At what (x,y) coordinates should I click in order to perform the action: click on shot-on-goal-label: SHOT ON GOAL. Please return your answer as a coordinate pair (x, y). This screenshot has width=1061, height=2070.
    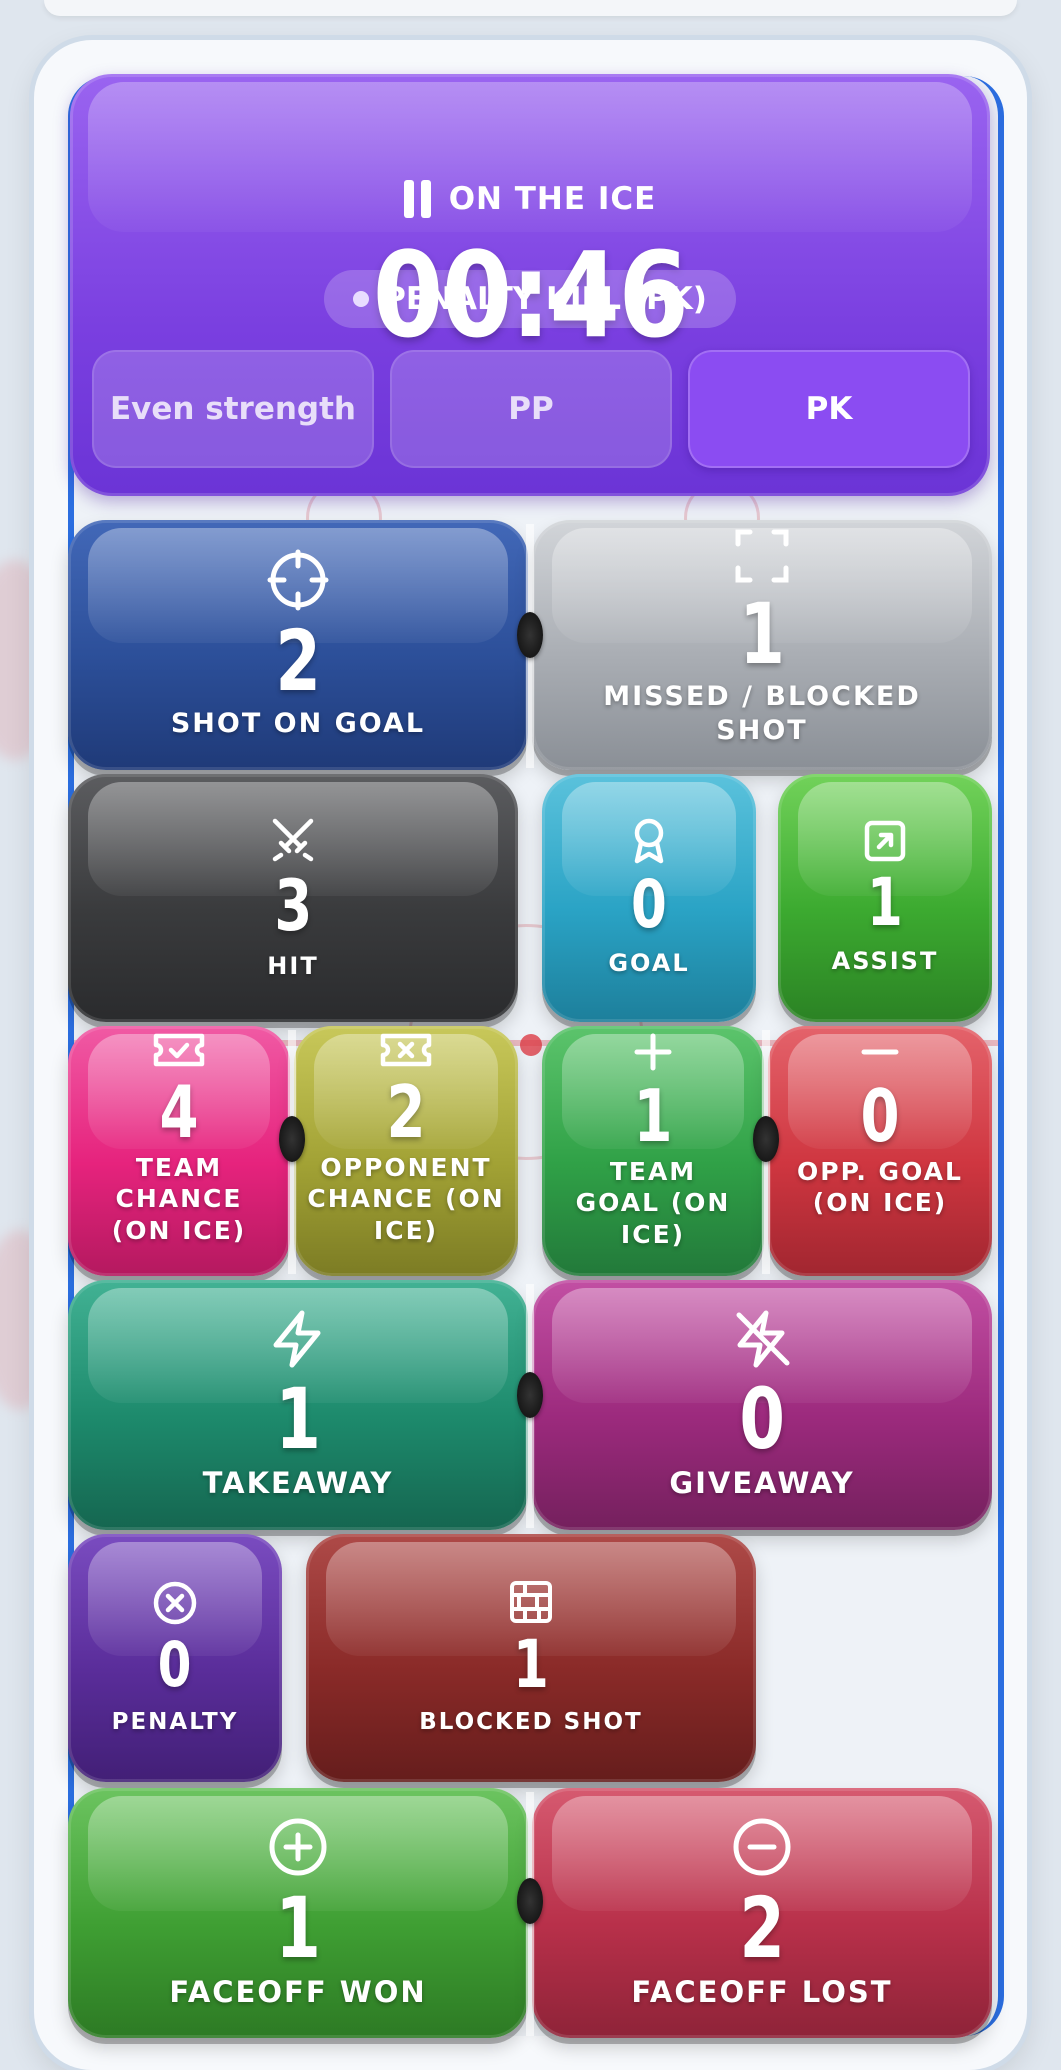
    Looking at the image, I should click on (298, 724).